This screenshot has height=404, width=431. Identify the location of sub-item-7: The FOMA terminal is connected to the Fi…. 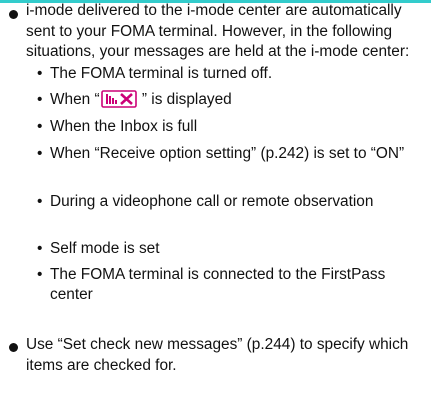
(218, 284).